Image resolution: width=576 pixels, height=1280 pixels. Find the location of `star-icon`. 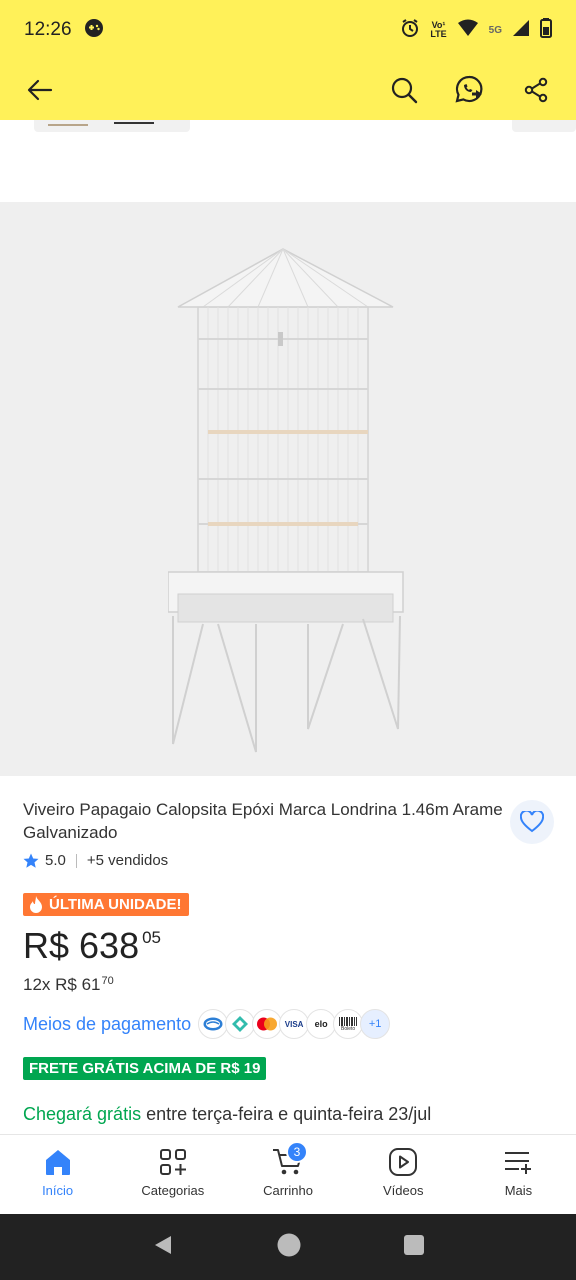

star-icon is located at coordinates (31, 860).